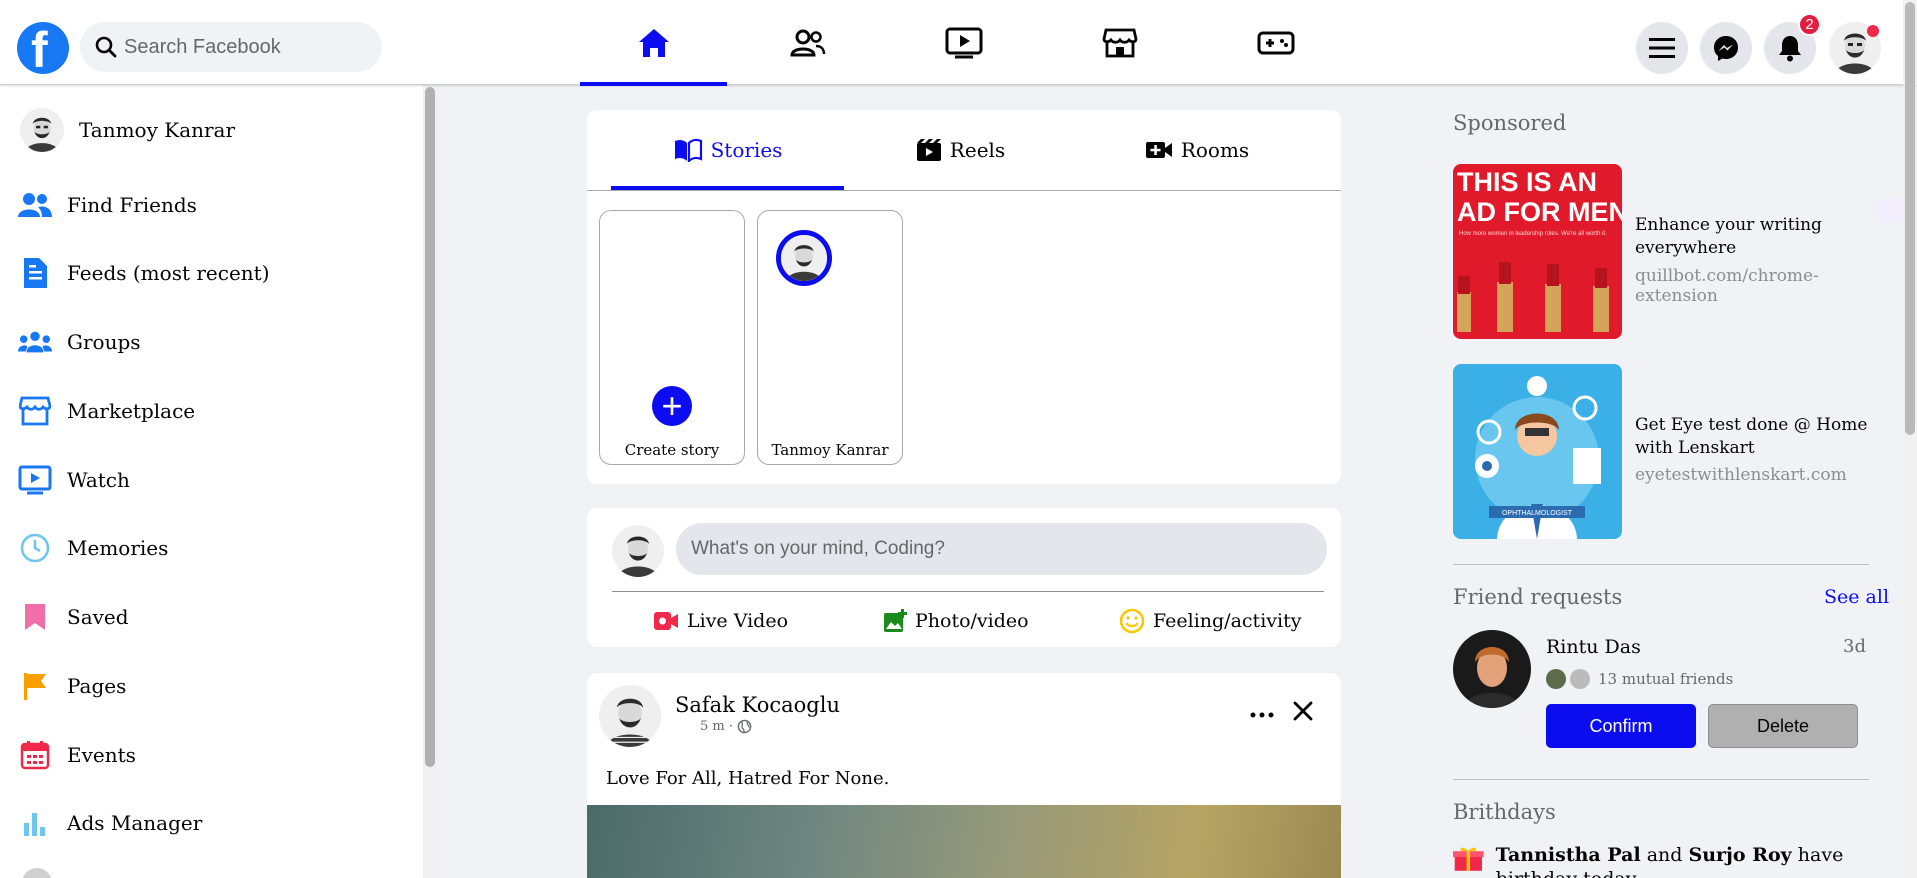 Image resolution: width=1917 pixels, height=878 pixels. I want to click on ad-url: eyetestwithlenskart.com, so click(1741, 475).